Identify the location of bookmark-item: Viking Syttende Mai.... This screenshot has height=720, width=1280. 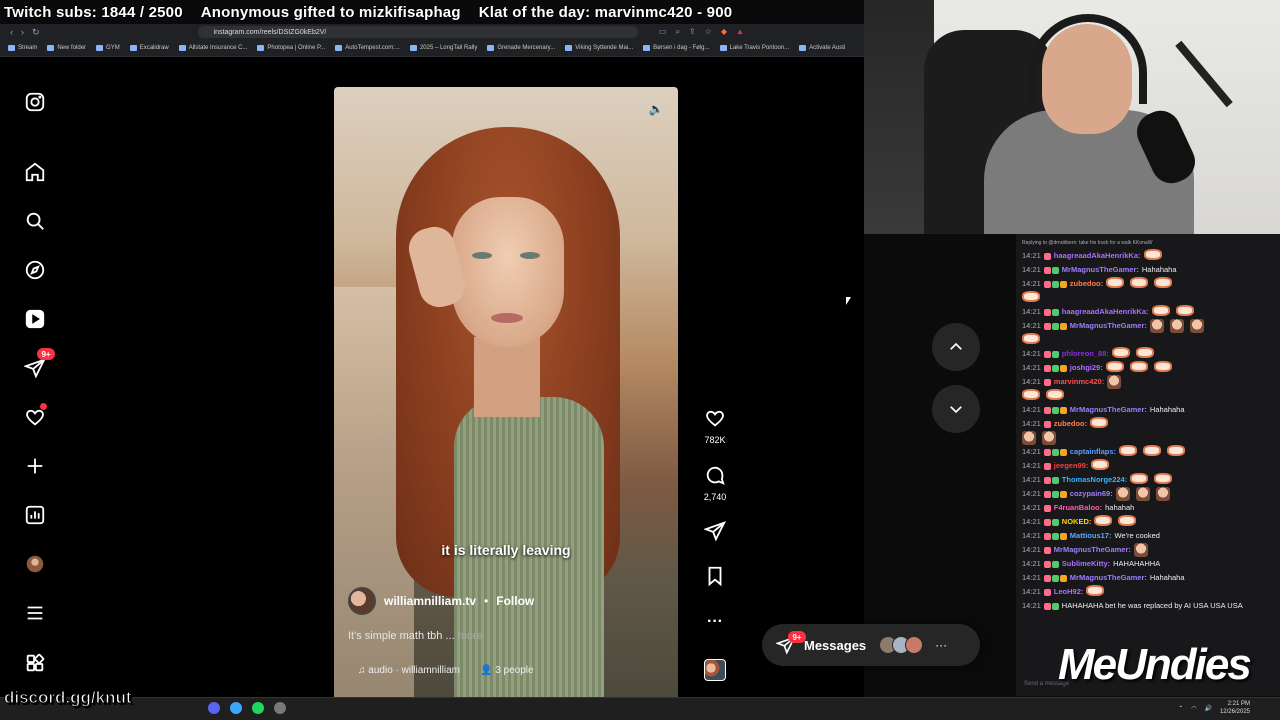
(599, 48).